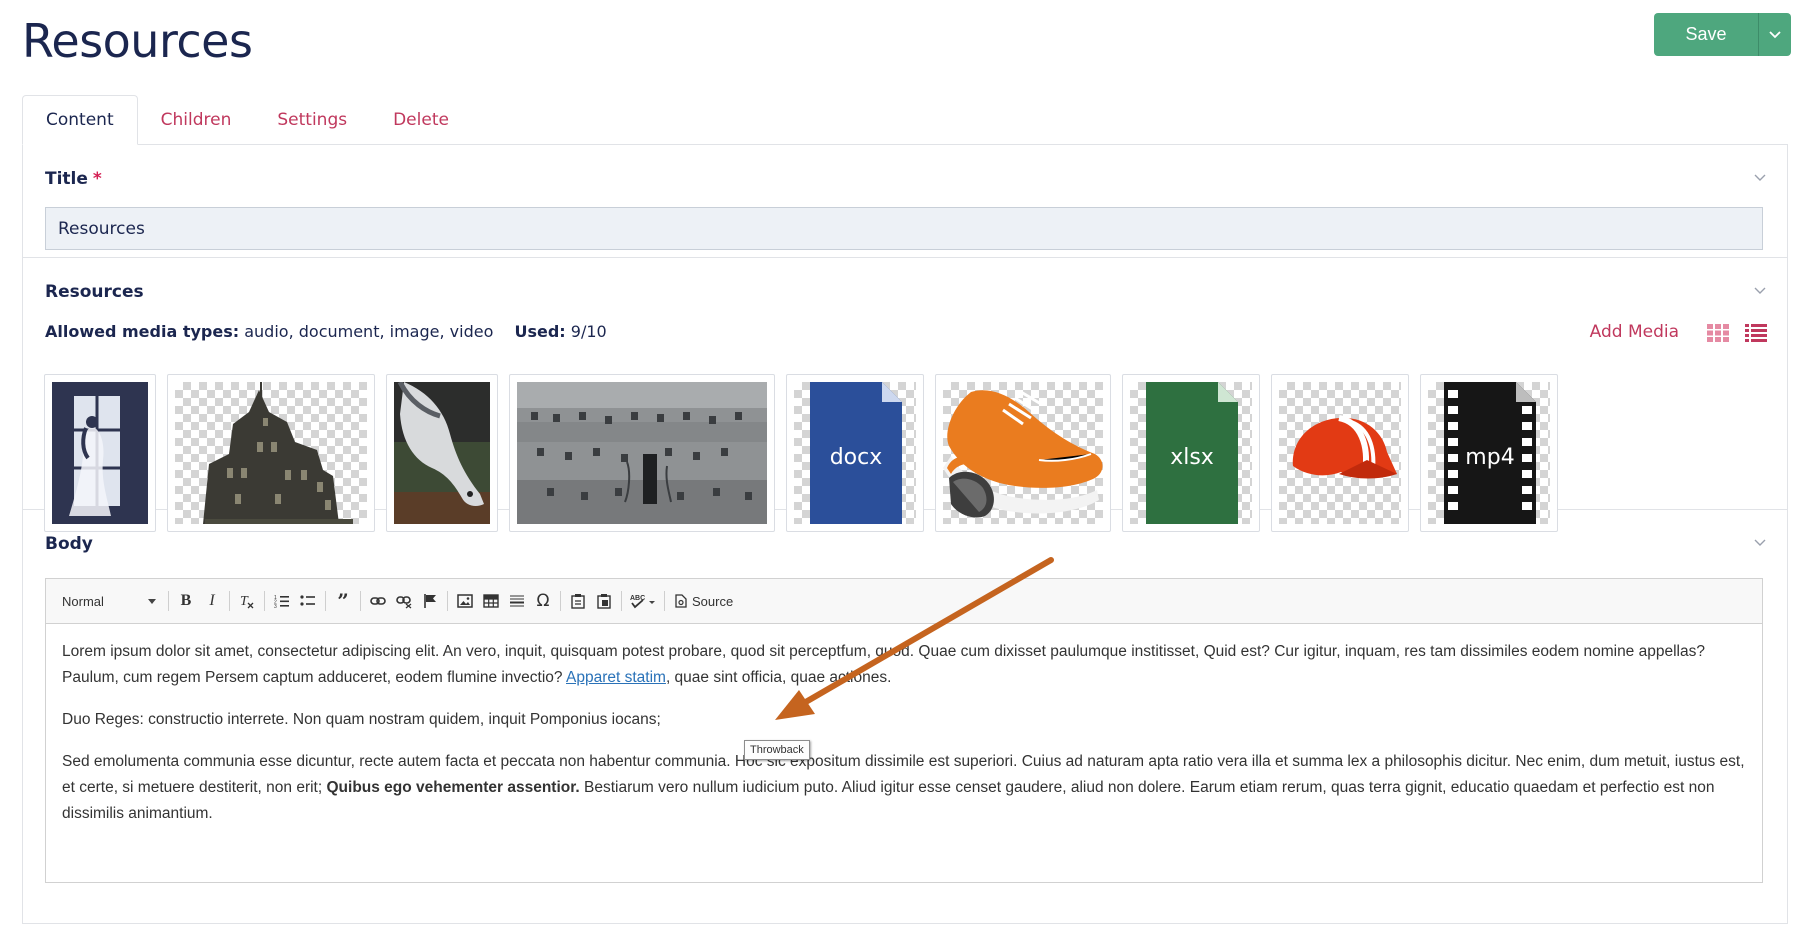 This screenshot has width=1820, height=930. I want to click on tab-settings: Settings, so click(312, 120).